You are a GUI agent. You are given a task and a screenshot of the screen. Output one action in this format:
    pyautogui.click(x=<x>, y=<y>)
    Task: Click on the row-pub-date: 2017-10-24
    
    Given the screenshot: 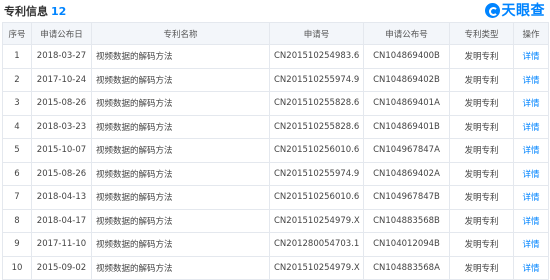 What is the action you would take?
    pyautogui.click(x=61, y=79)
    